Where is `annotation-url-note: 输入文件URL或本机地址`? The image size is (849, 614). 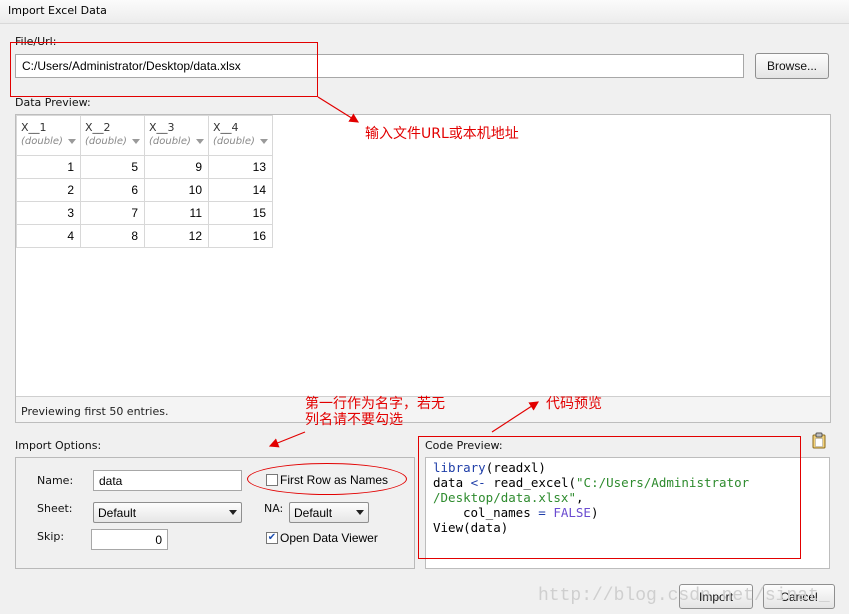
annotation-url-note: 输入文件URL或本机地址 is located at coordinates (442, 134).